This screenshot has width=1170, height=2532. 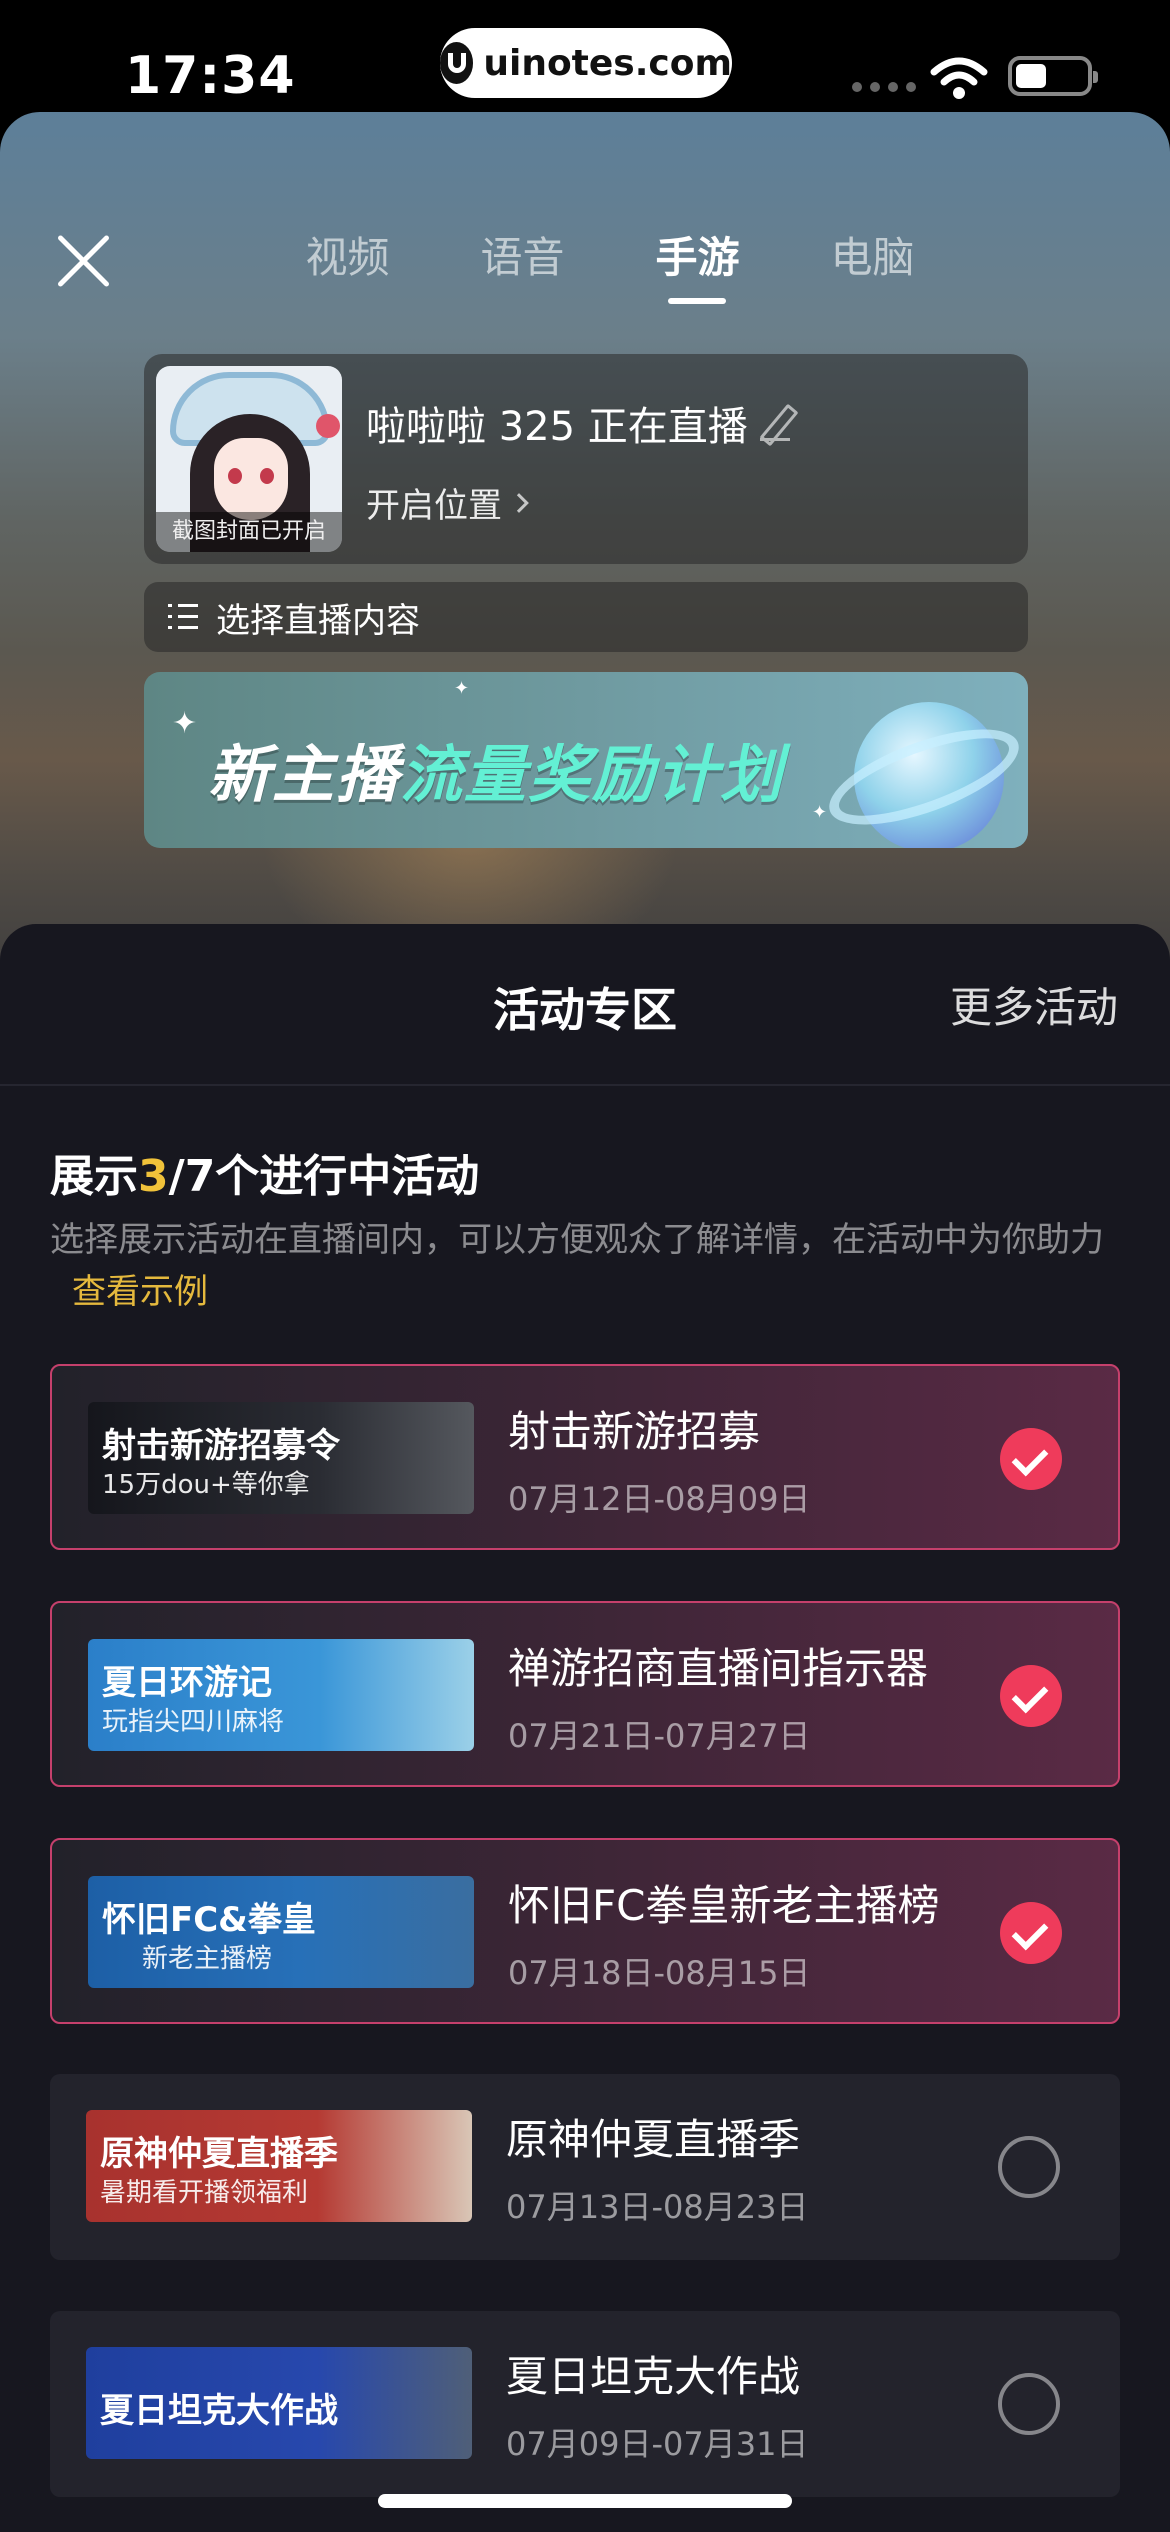 What do you see at coordinates (585, 1931) in the screenshot?
I see `activity-card: 怀旧FC&拳皇 新老主播榜 怀旧FC拳皇新老主播榜 07月18日-08月15日` at bounding box center [585, 1931].